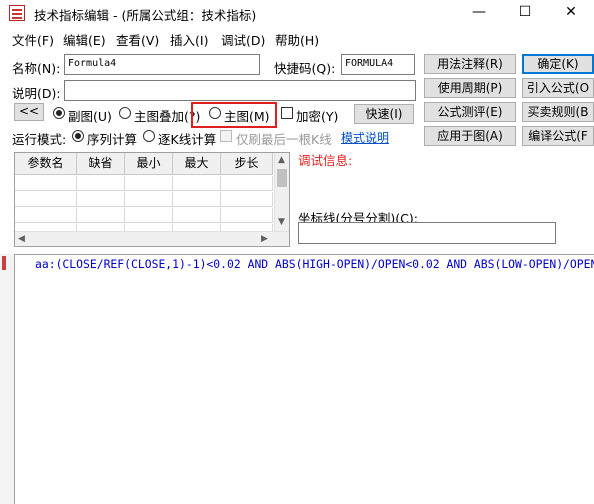 This screenshot has width=594, height=504. I want to click on desc-label: 说明(D):, so click(36, 93).